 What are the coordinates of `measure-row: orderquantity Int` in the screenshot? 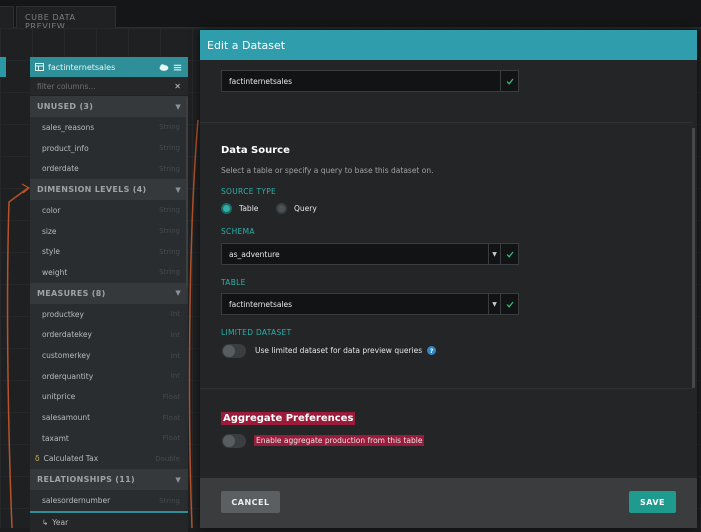 It's located at (109, 376).